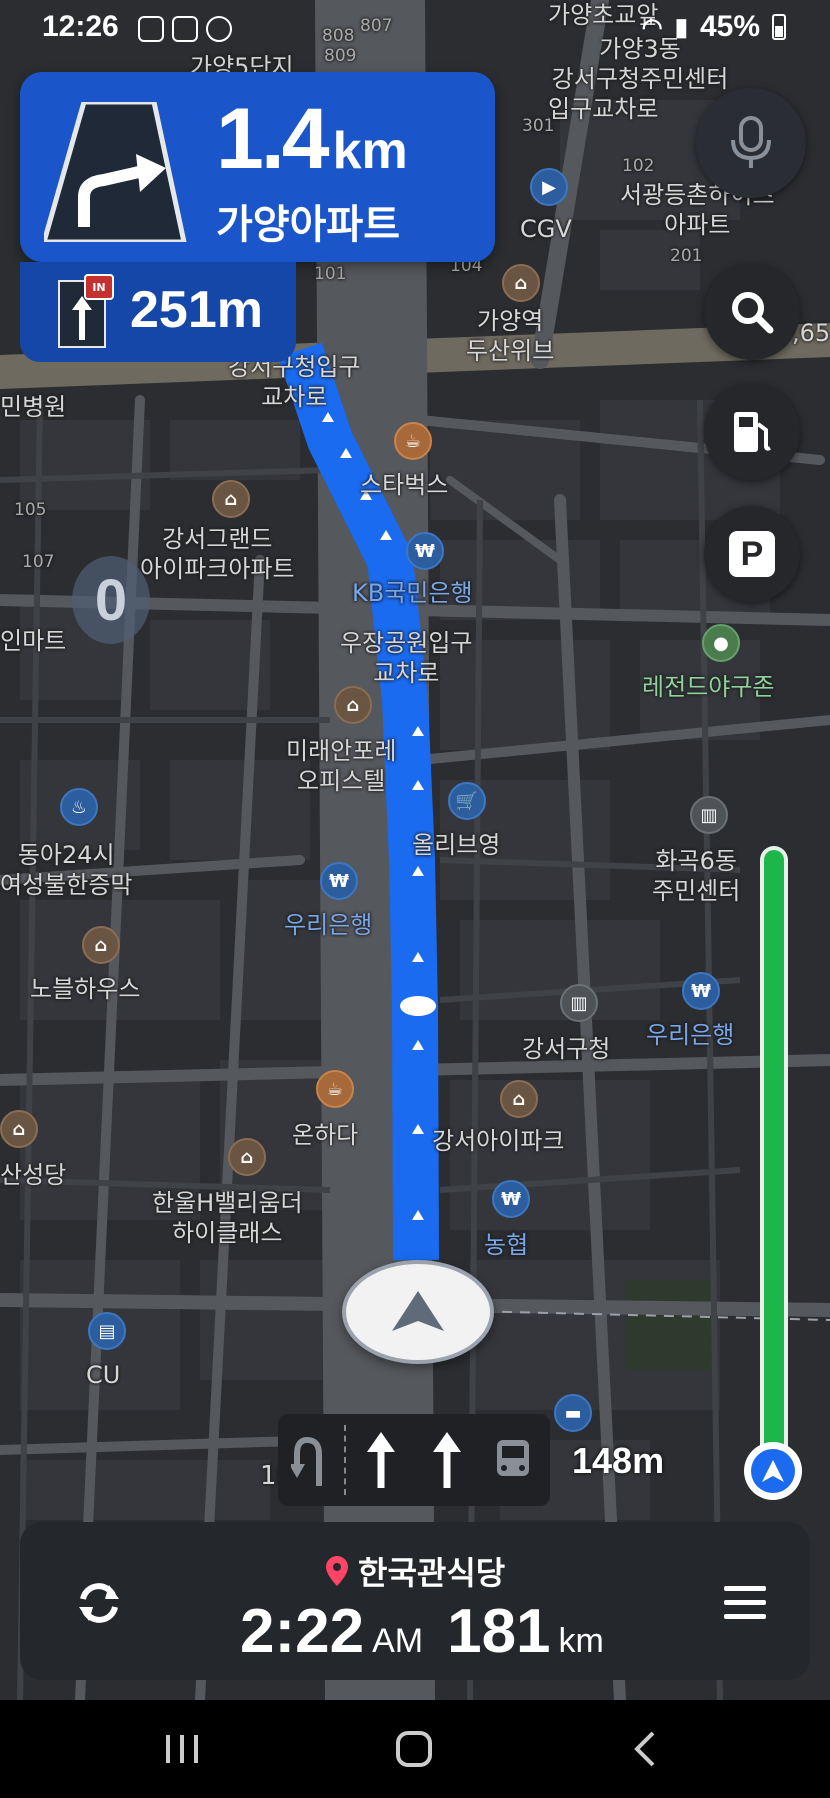 The image size is (830, 1798). Describe the element at coordinates (729, 26) in the screenshot. I see `battery-percent: 45%` at that location.